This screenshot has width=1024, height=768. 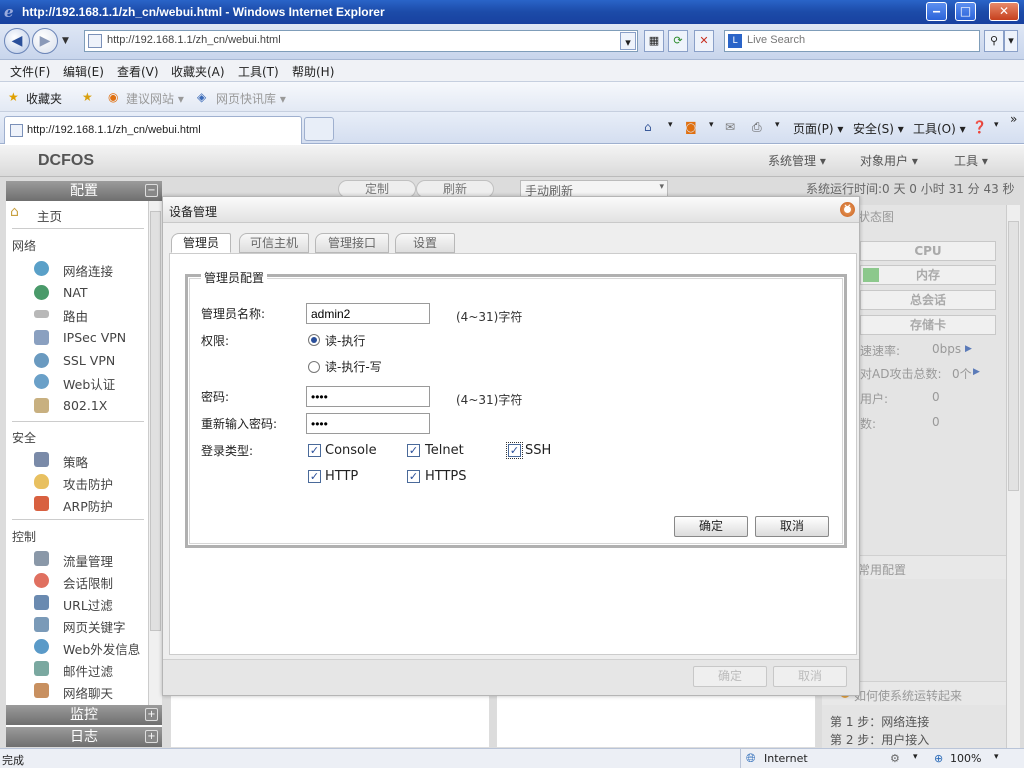 What do you see at coordinates (425, 243) in the screenshot?
I see `tab-settings: 设置` at bounding box center [425, 243].